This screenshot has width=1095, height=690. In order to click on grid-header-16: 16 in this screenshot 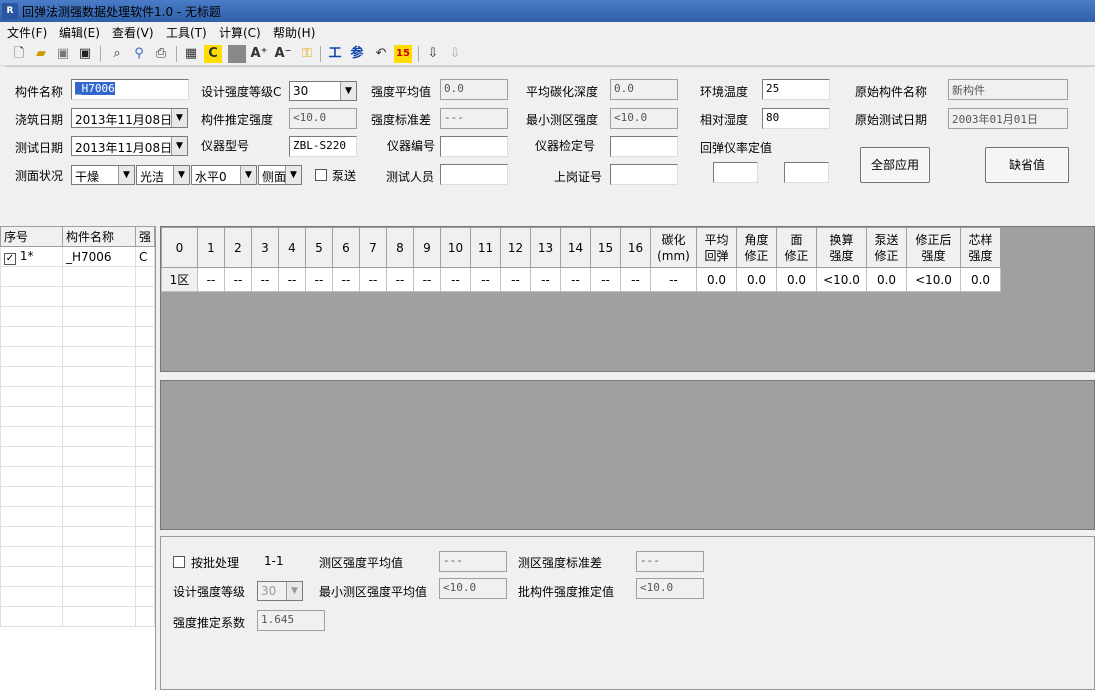, I will do `click(635, 247)`.